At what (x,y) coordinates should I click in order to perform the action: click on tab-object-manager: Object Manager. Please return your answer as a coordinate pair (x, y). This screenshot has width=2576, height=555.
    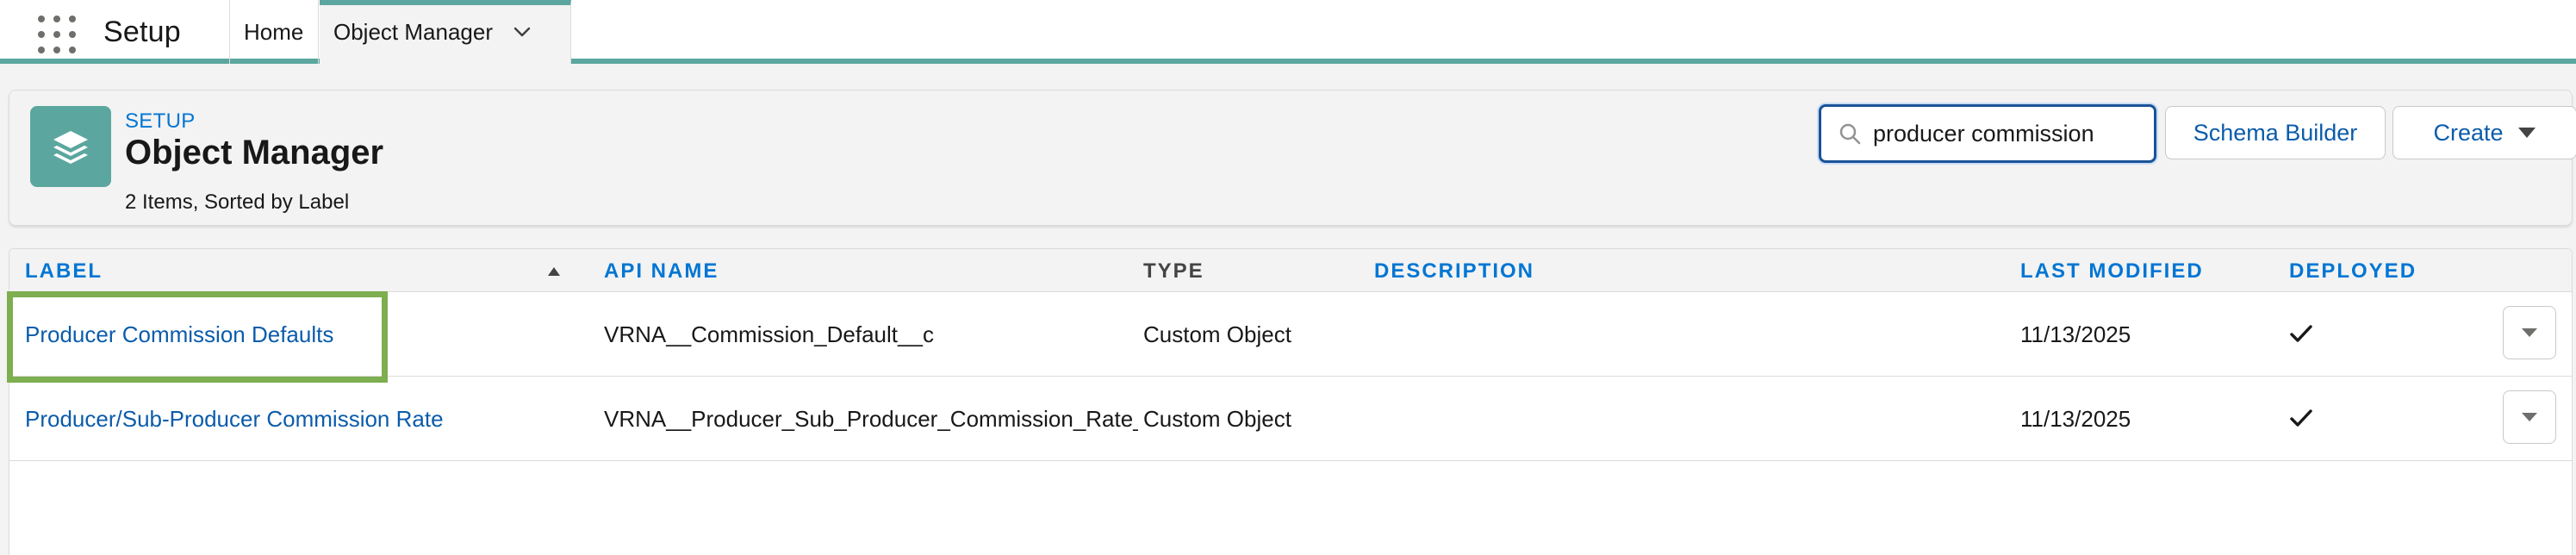
    Looking at the image, I should click on (446, 32).